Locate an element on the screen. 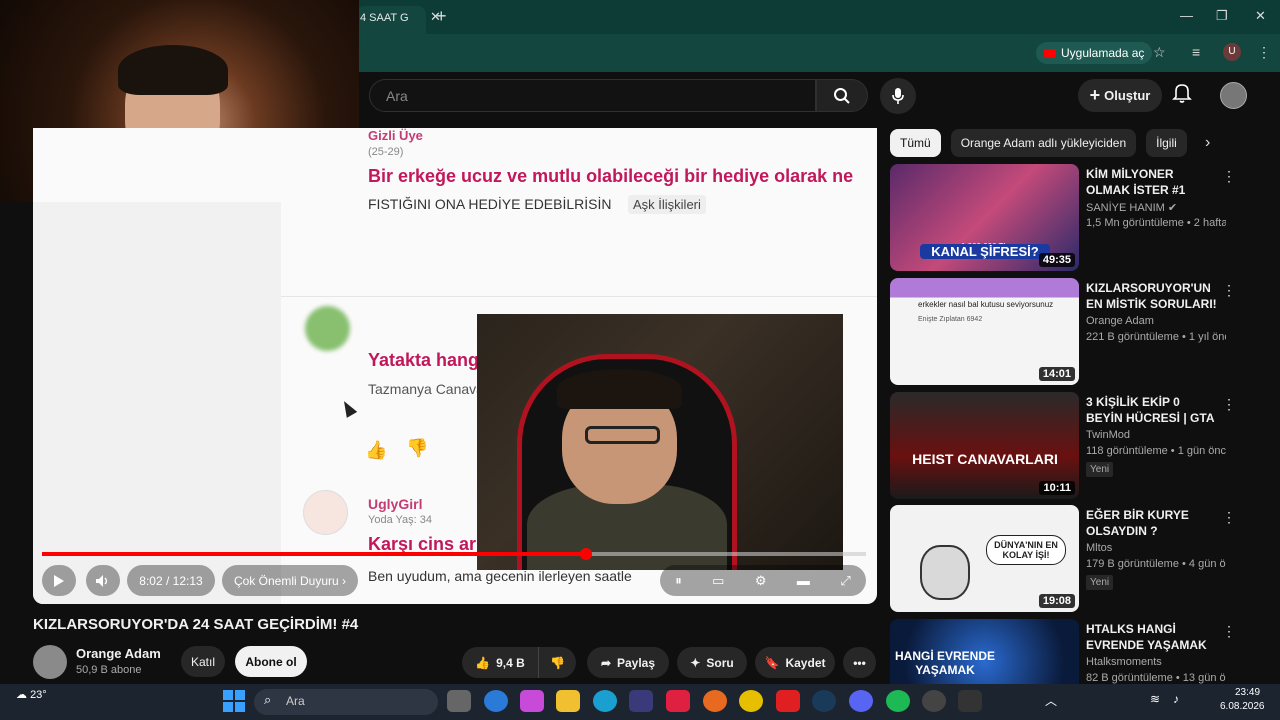  more-actions-button: ••• is located at coordinates (859, 662).